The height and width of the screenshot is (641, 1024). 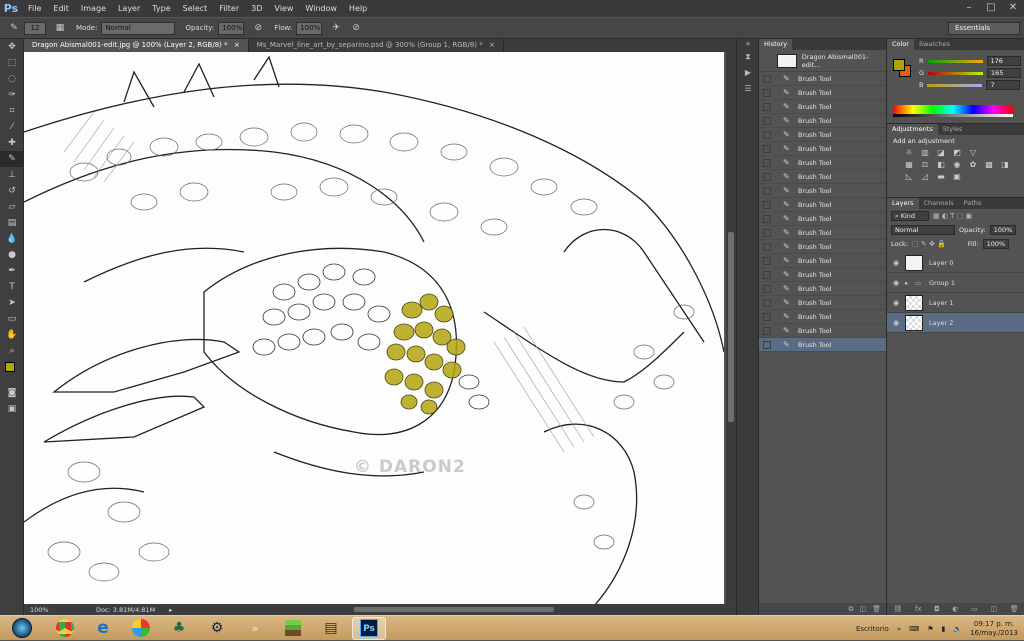 I want to click on doc-size: Doc: 3.81M/4.81M, so click(x=125, y=610).